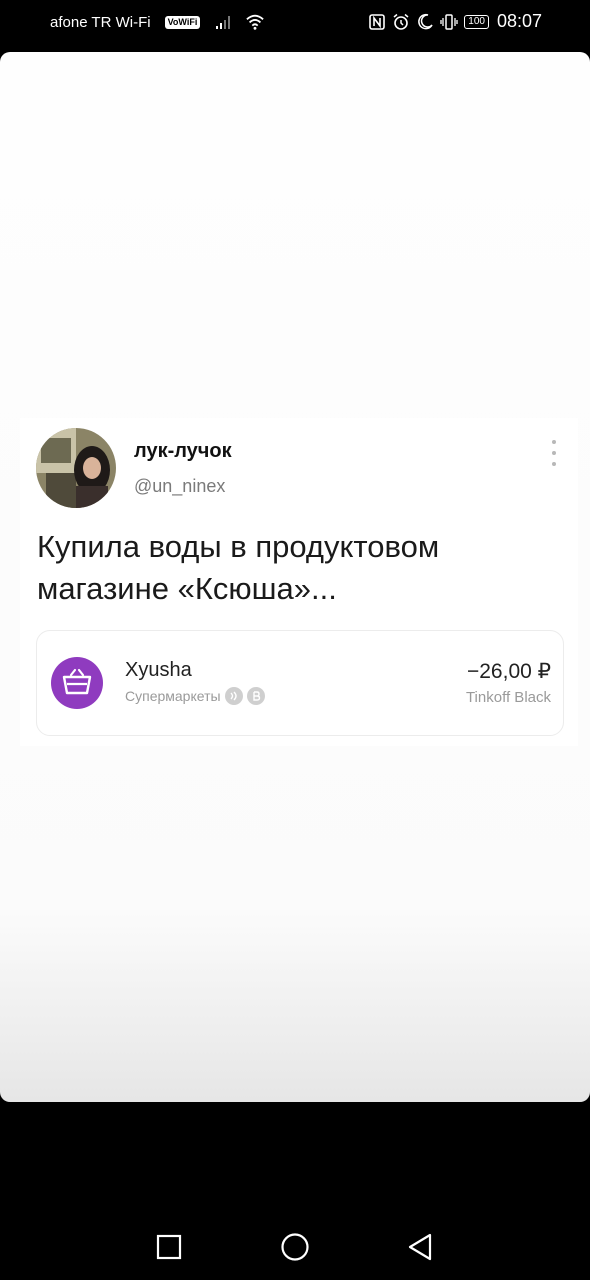  What do you see at coordinates (295, 23) in the screenshot?
I see `status-bar: afone TR Wi-Fi VoWiFi 100 08:07` at bounding box center [295, 23].